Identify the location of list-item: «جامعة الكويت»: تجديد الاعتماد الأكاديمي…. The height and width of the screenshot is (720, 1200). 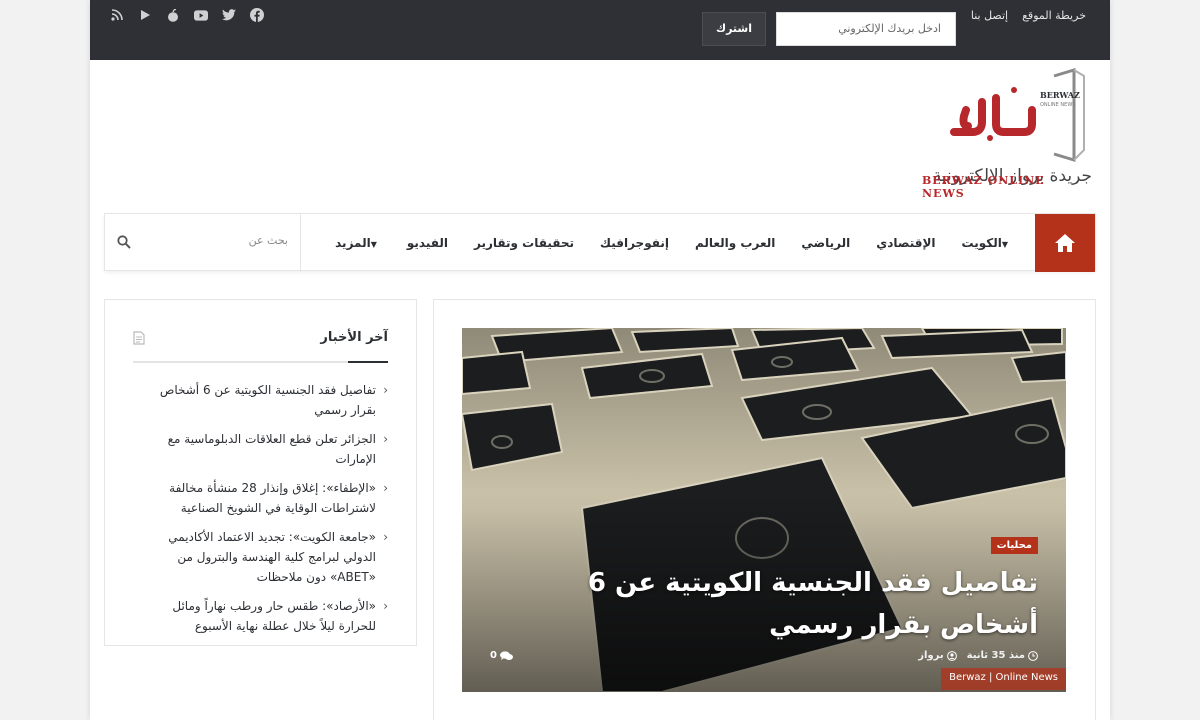
(260, 557).